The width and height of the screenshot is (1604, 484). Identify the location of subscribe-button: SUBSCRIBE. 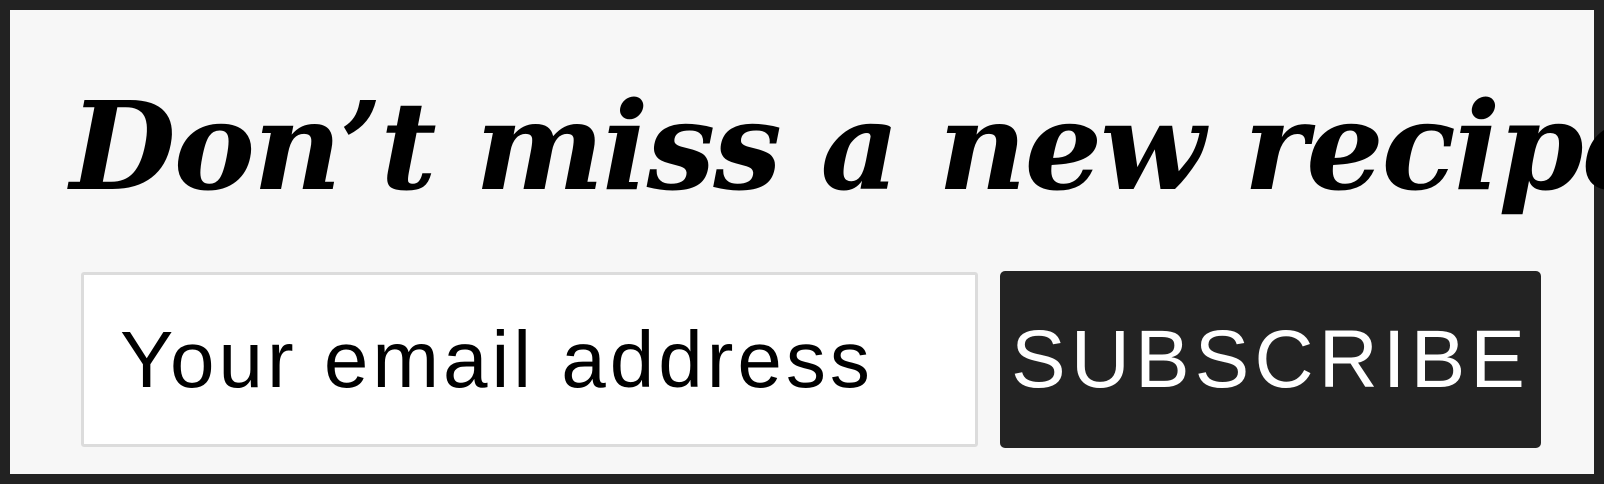
(1270, 359).